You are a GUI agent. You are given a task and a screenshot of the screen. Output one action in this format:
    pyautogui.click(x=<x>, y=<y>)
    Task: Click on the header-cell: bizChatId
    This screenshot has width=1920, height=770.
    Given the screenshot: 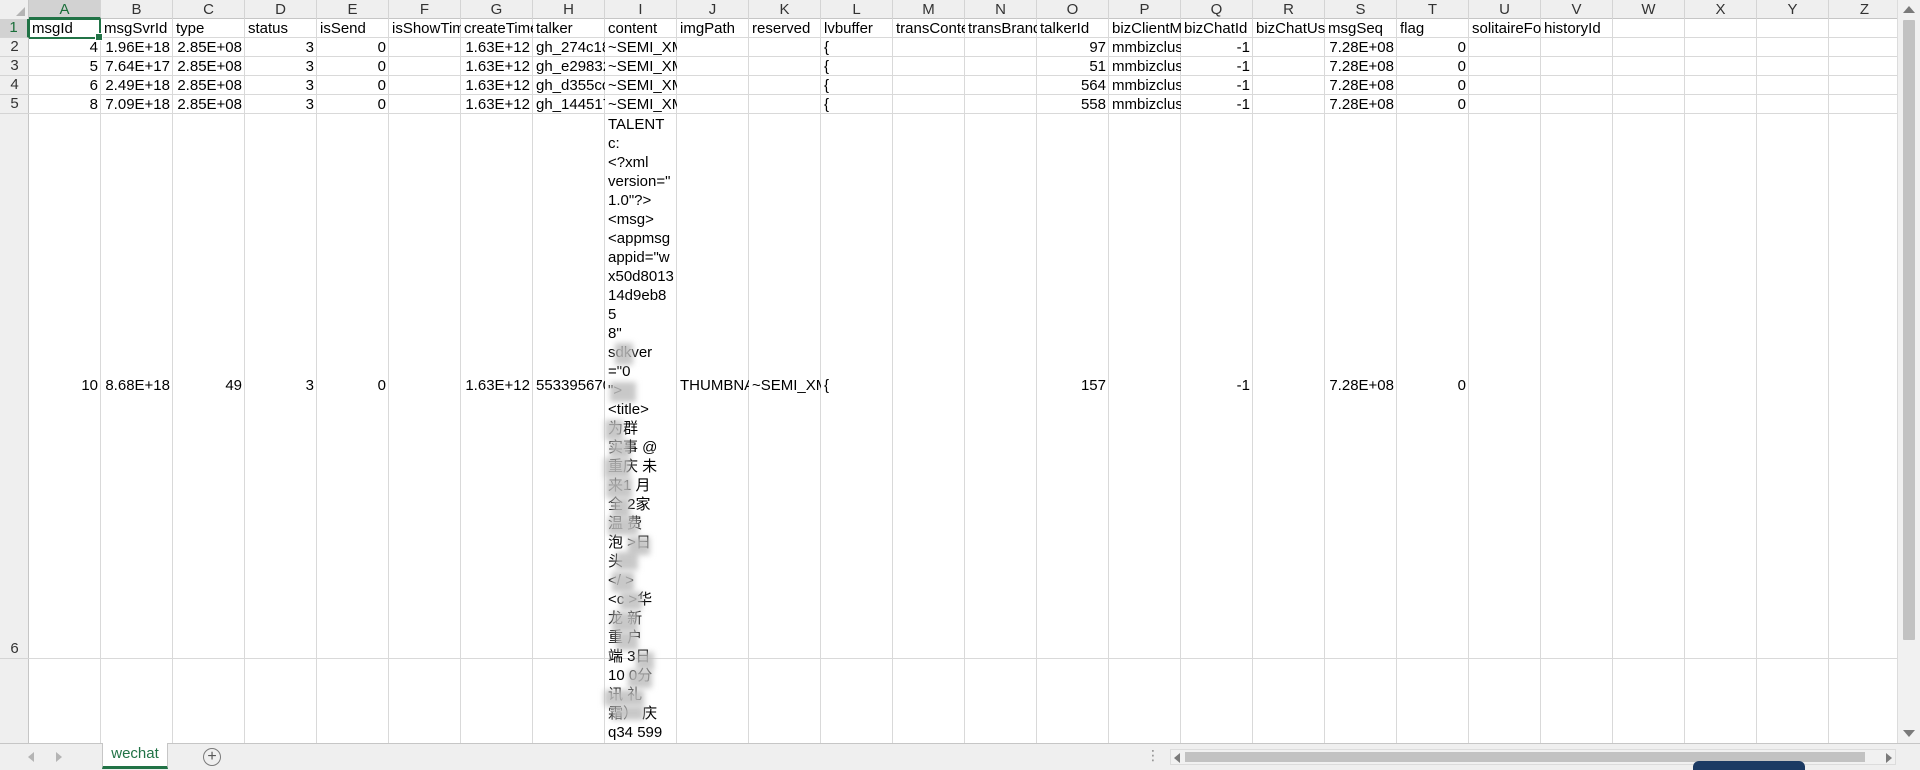 What is the action you would take?
    pyautogui.click(x=1217, y=28)
    